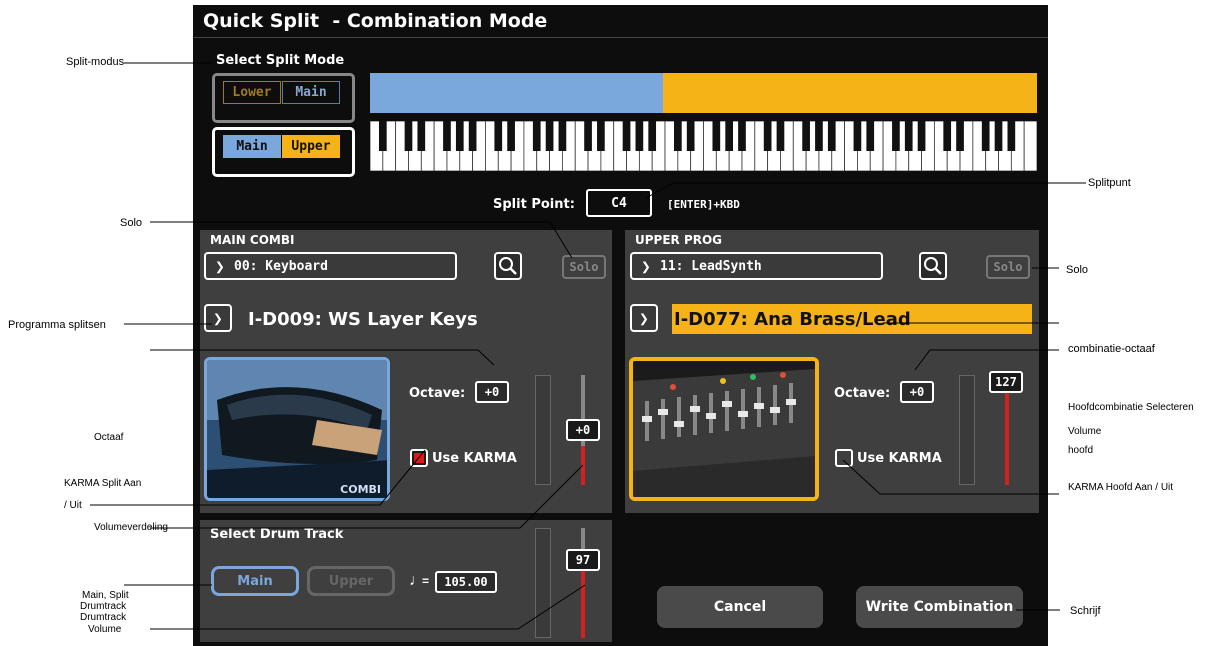  Describe the element at coordinates (850, 93) in the screenshot. I see `upper-range` at that location.